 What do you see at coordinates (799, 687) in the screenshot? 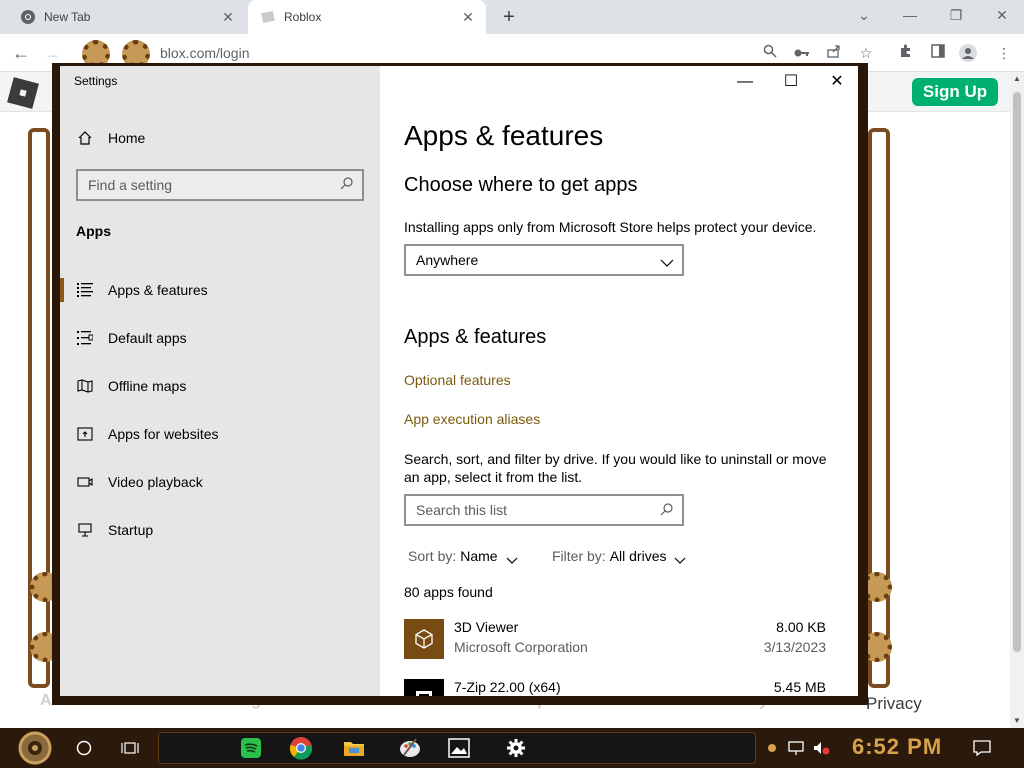
I see `app-size: 5.45 MB` at bounding box center [799, 687].